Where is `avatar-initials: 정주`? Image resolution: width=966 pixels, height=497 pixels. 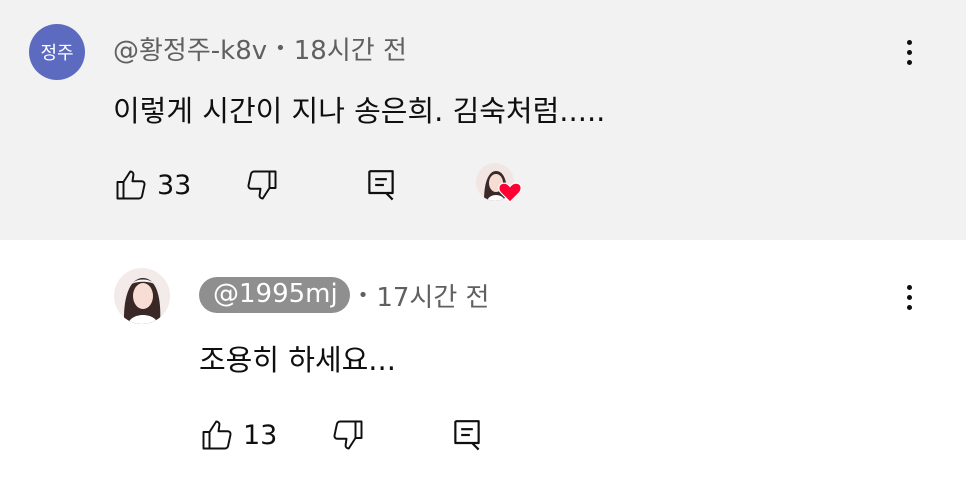
avatar-initials: 정주 is located at coordinates (57, 53).